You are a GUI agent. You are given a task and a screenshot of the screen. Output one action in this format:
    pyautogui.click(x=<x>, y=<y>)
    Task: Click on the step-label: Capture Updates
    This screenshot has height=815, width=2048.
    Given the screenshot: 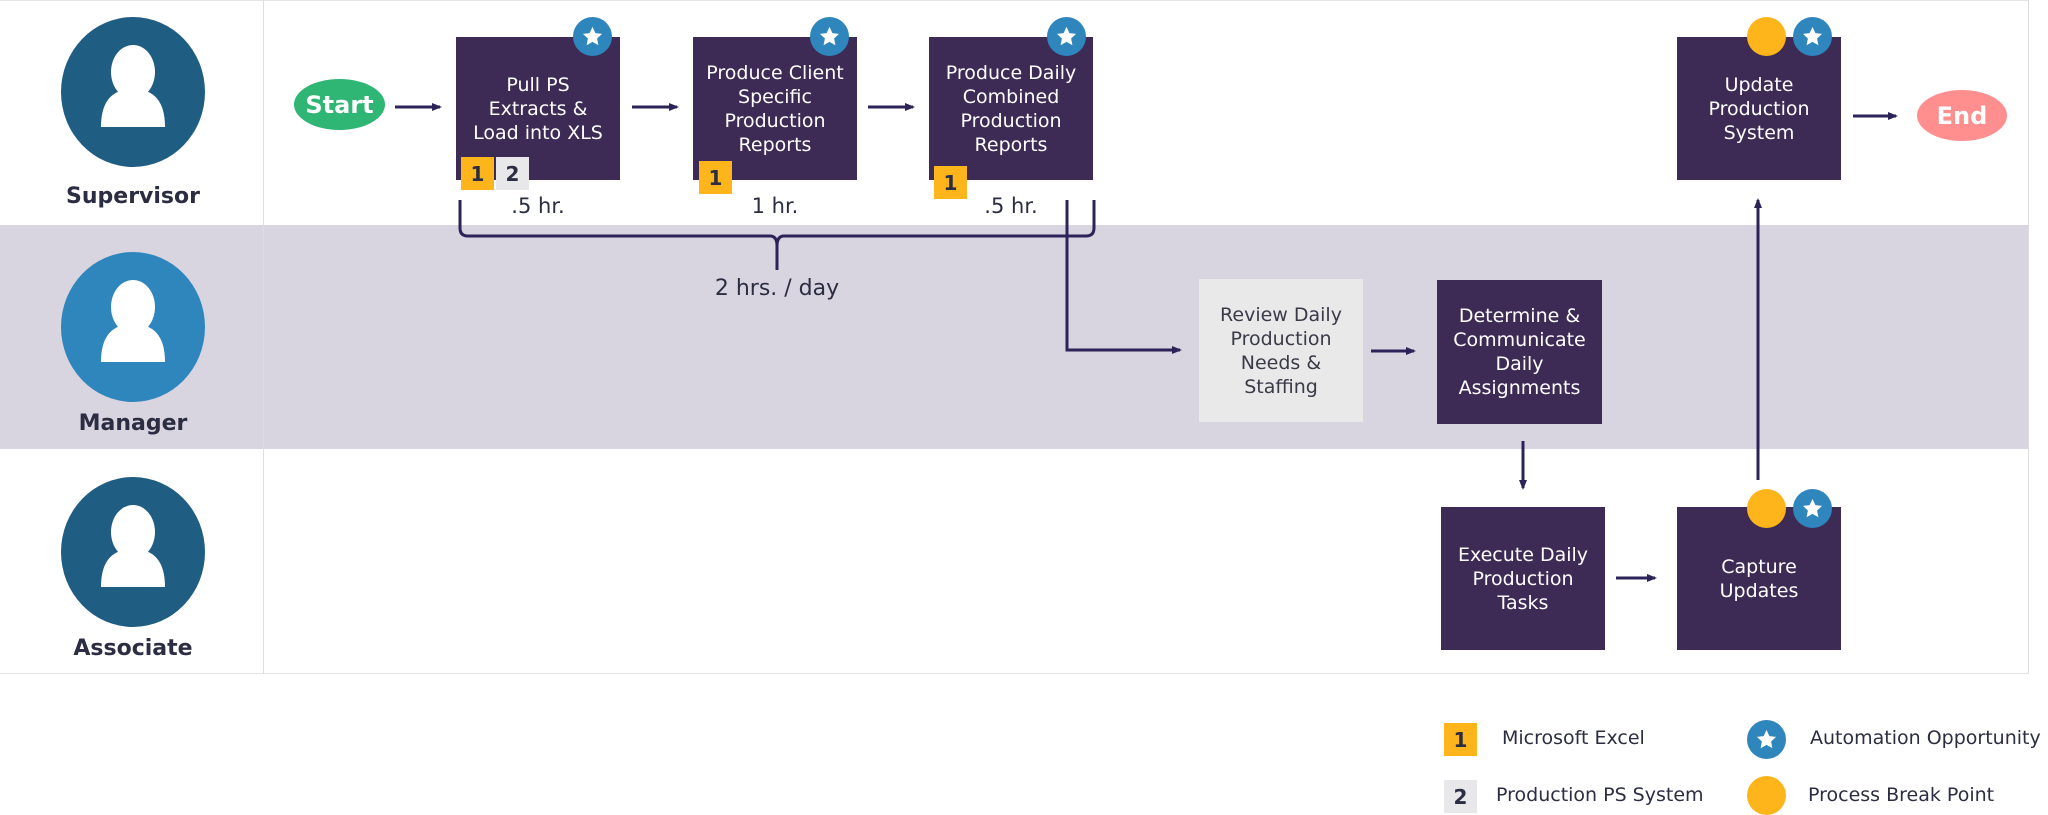 What is the action you would take?
    pyautogui.click(x=1759, y=578)
    